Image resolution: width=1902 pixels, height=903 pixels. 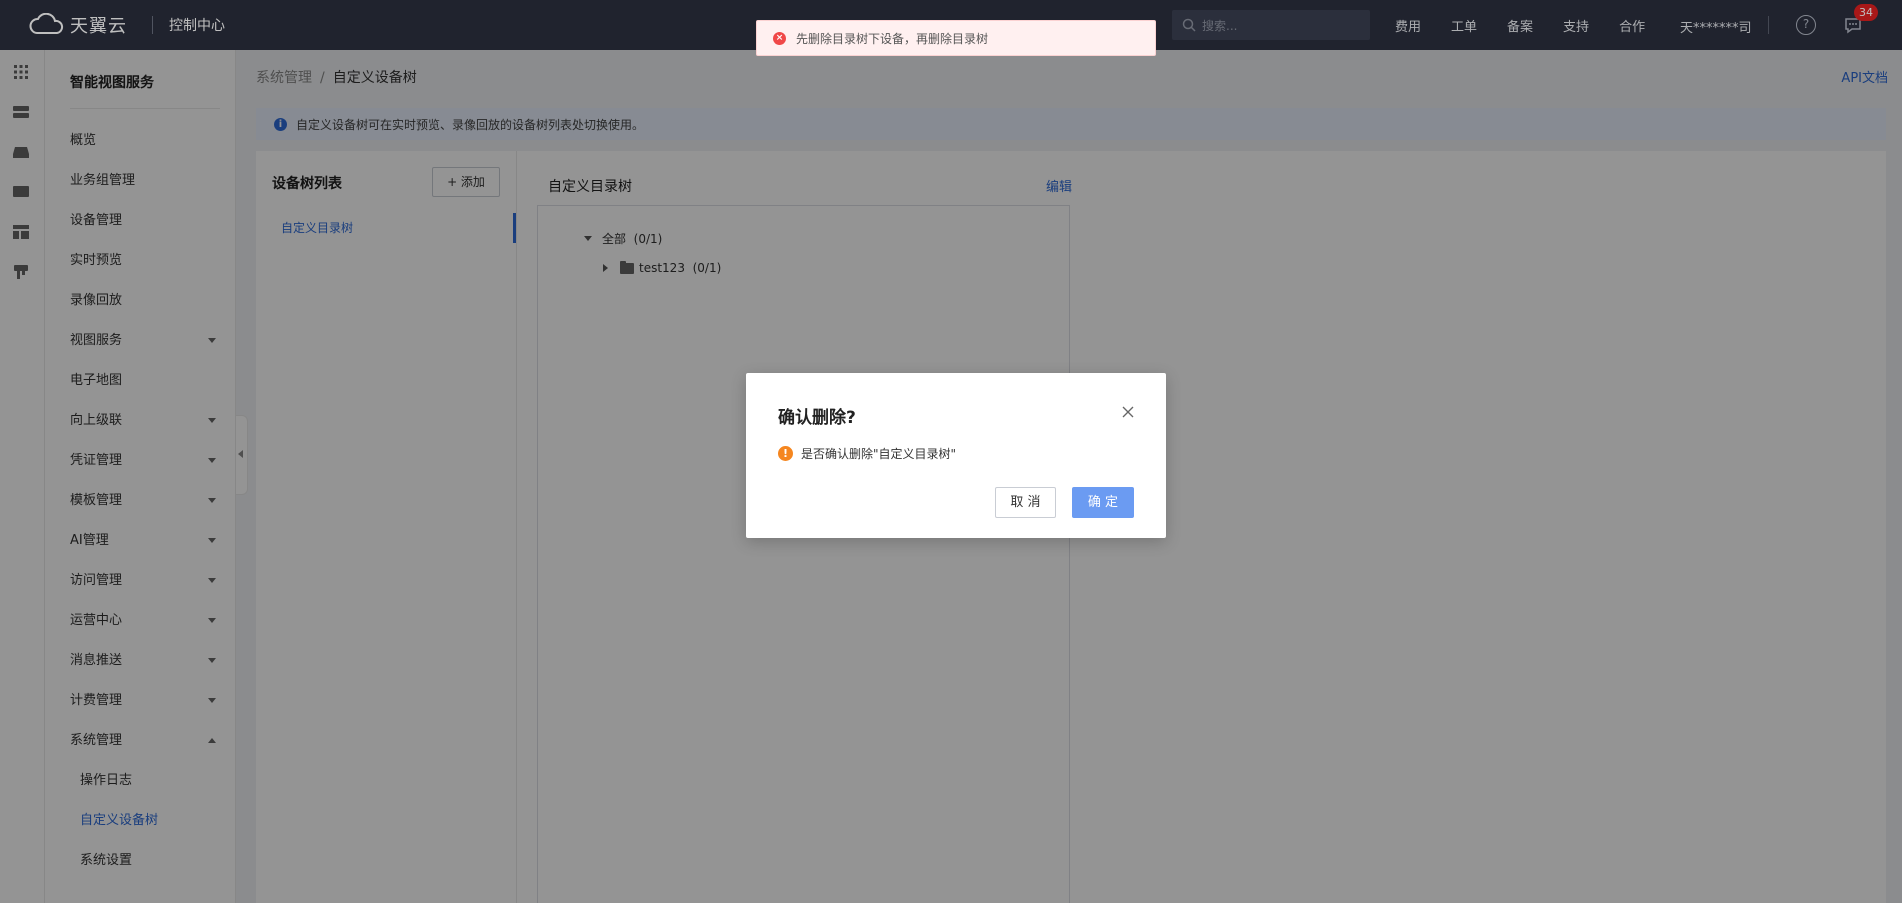 I want to click on confirm-button: 确 定, so click(x=1103, y=502).